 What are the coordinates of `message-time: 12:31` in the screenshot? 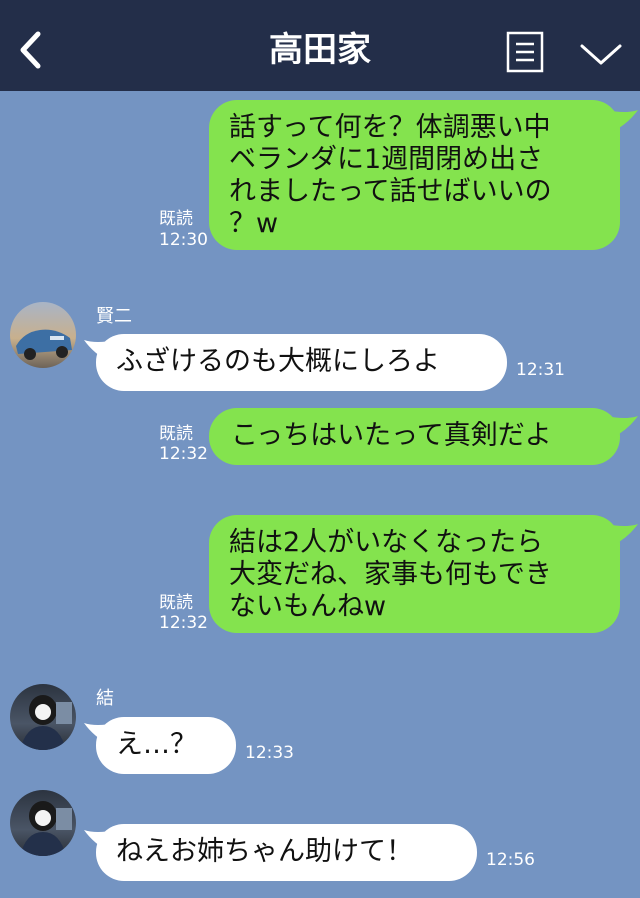 It's located at (540, 370).